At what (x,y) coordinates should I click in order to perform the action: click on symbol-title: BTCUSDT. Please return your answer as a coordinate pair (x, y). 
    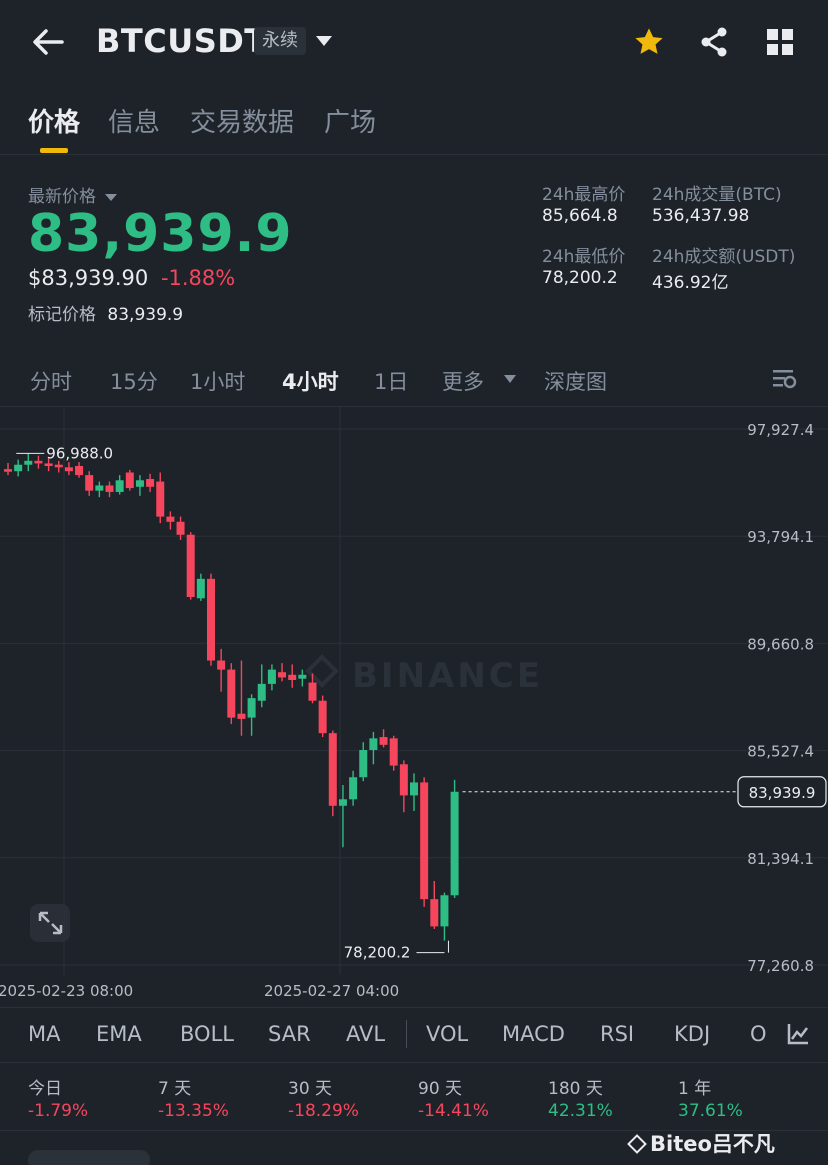
    Looking at the image, I should click on (181, 41).